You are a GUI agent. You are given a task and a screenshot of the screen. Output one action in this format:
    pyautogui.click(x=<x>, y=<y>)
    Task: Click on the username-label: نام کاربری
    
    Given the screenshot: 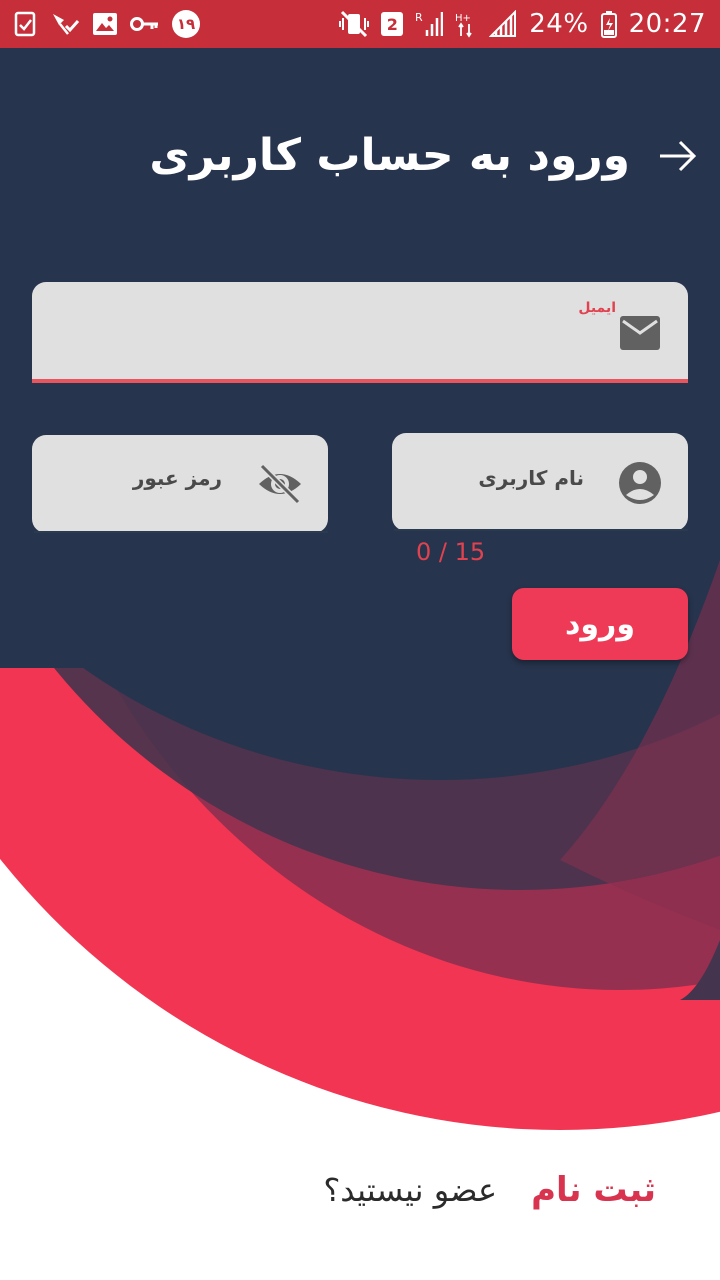 What is the action you would take?
    pyautogui.click(x=531, y=478)
    